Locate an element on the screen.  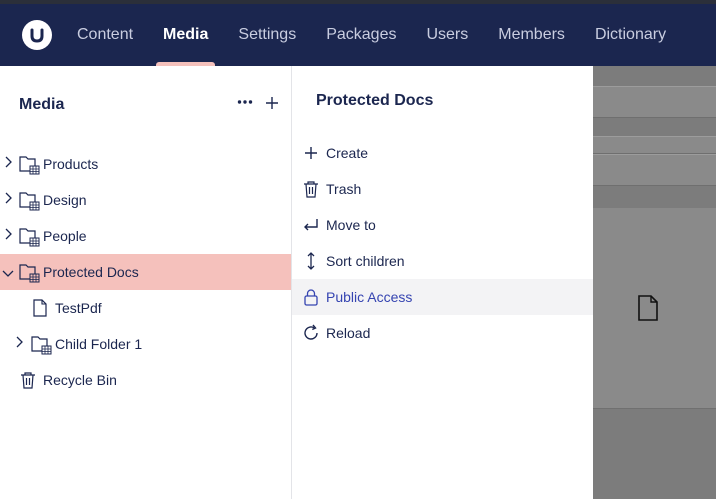
tree-item-label: People is located at coordinates (65, 236).